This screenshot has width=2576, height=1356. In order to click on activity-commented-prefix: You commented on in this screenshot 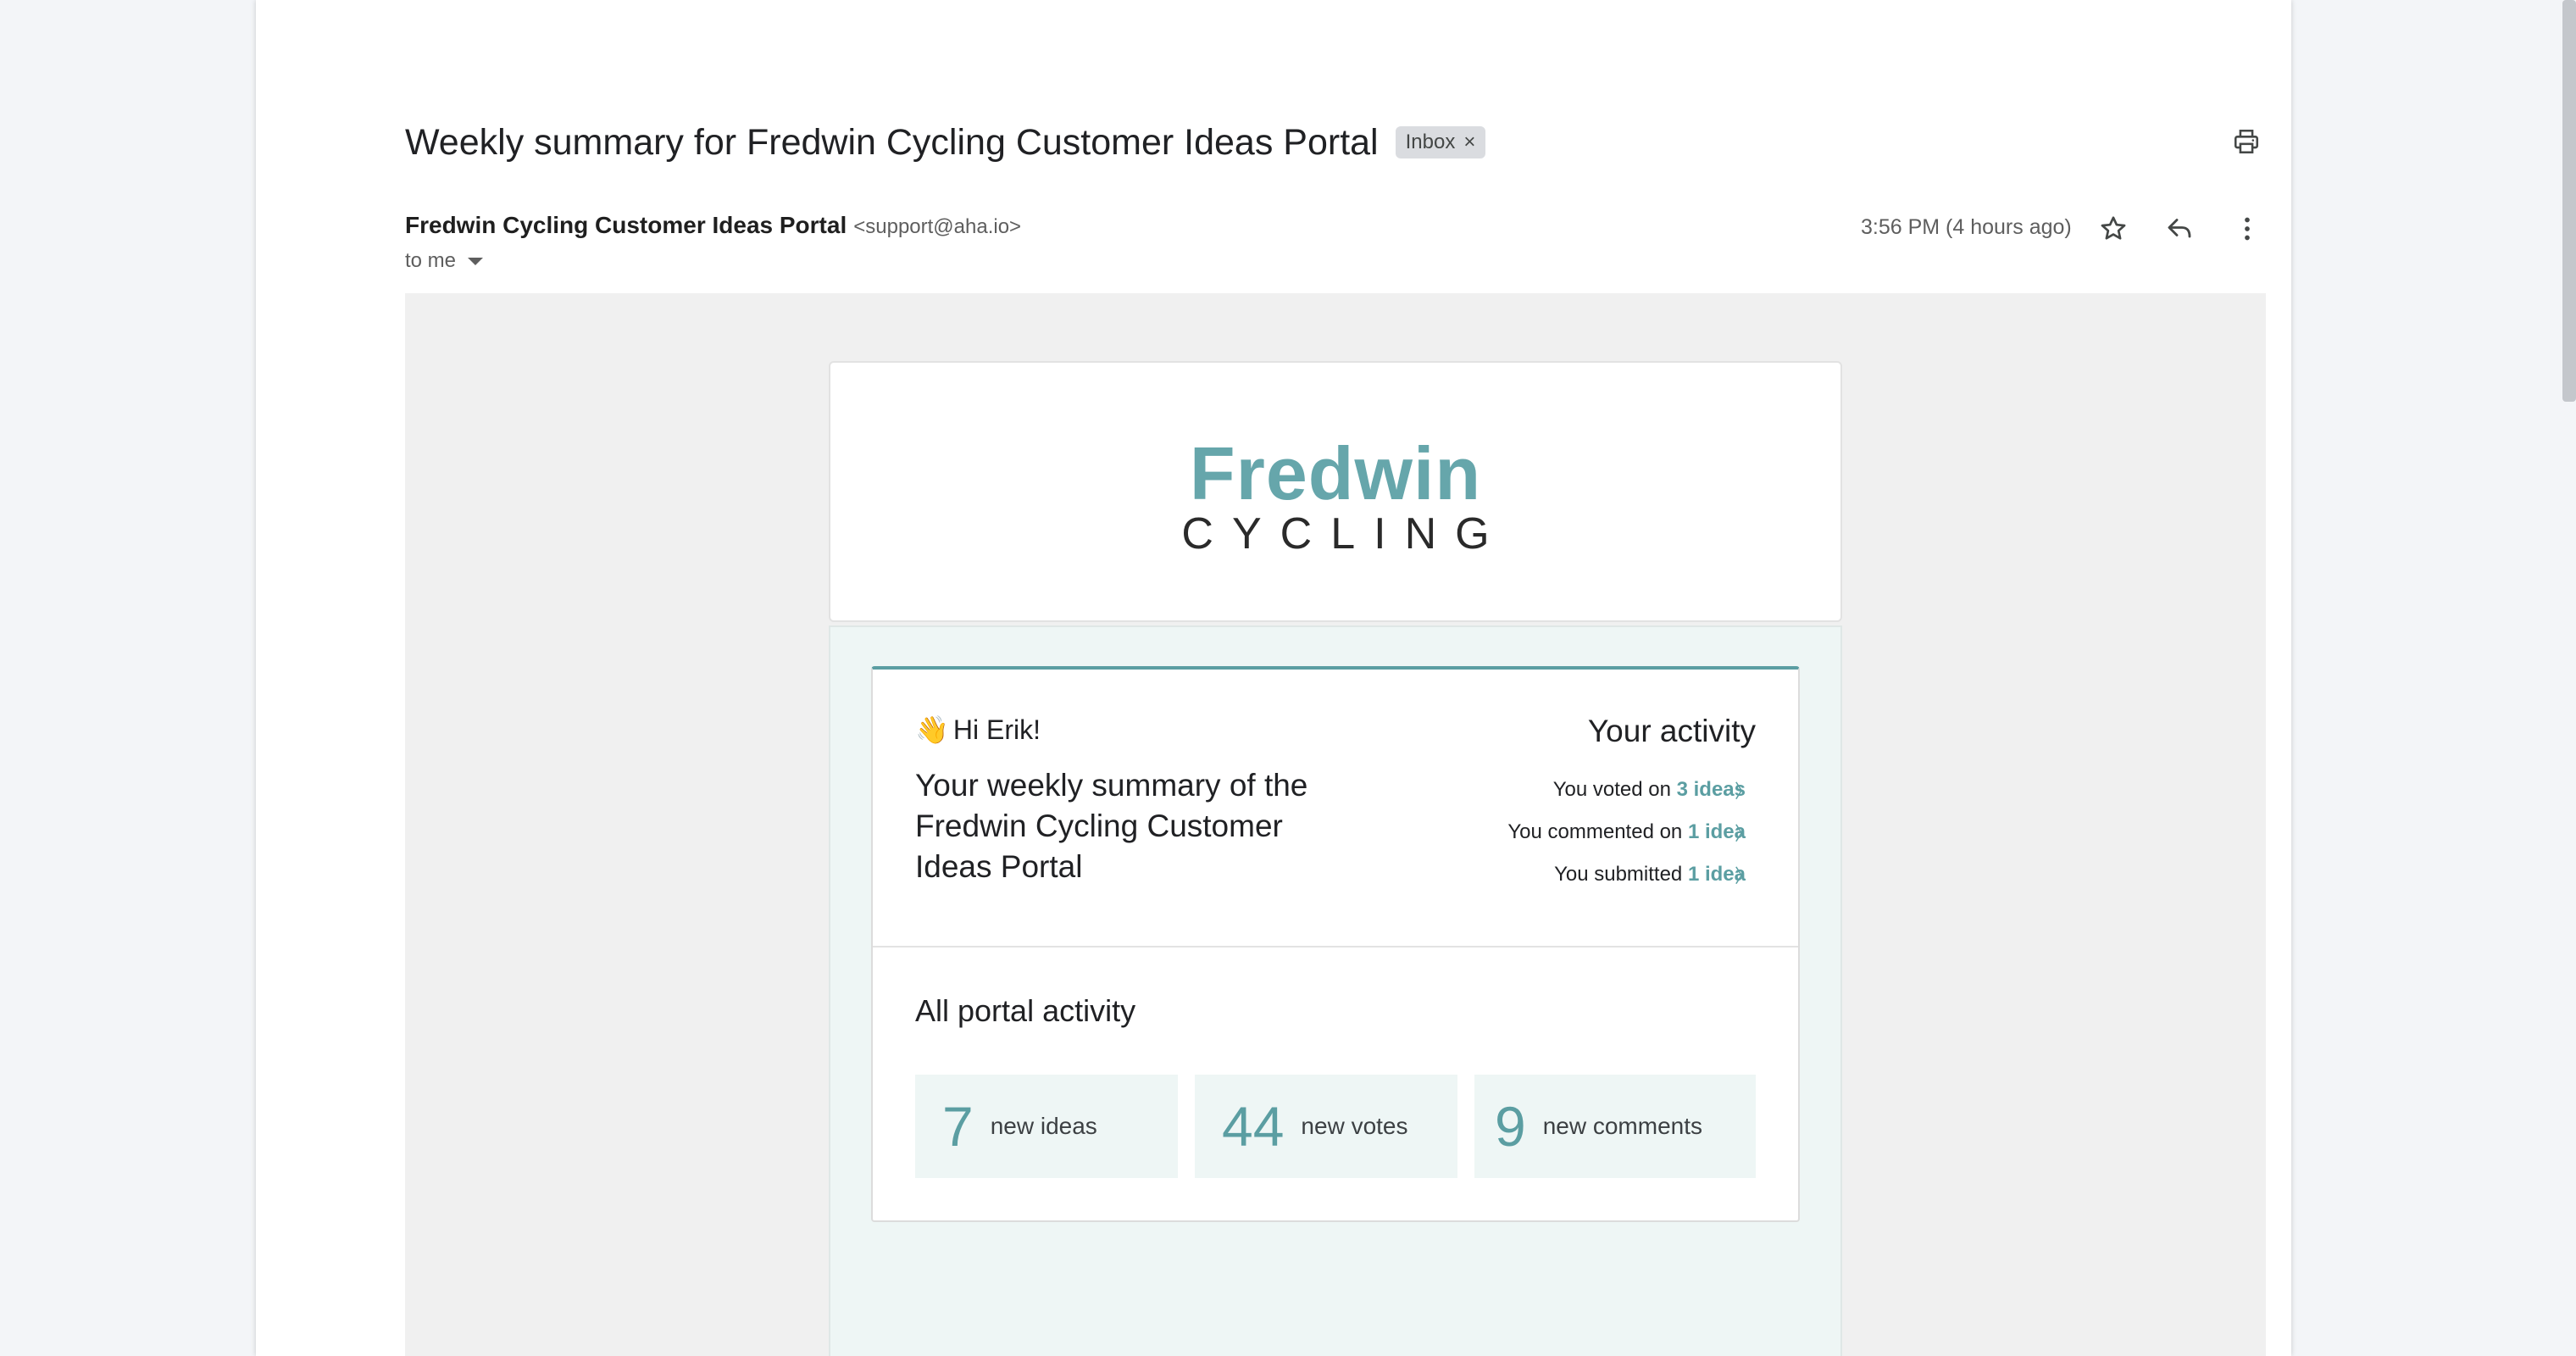, I will do `click(1595, 831)`.